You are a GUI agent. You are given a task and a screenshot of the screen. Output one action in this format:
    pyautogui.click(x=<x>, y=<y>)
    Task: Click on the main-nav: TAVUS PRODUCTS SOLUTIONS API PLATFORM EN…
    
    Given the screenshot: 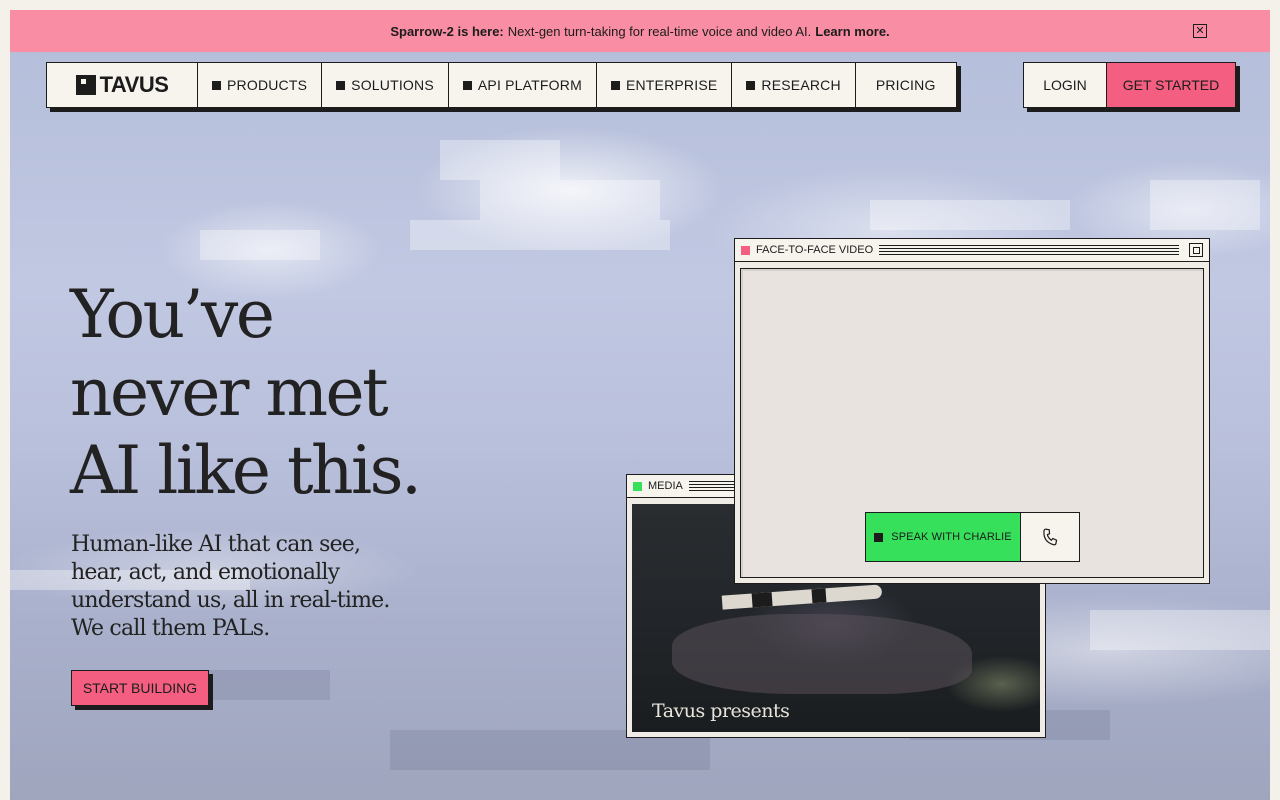 What is the action you would take?
    pyautogui.click(x=501, y=85)
    